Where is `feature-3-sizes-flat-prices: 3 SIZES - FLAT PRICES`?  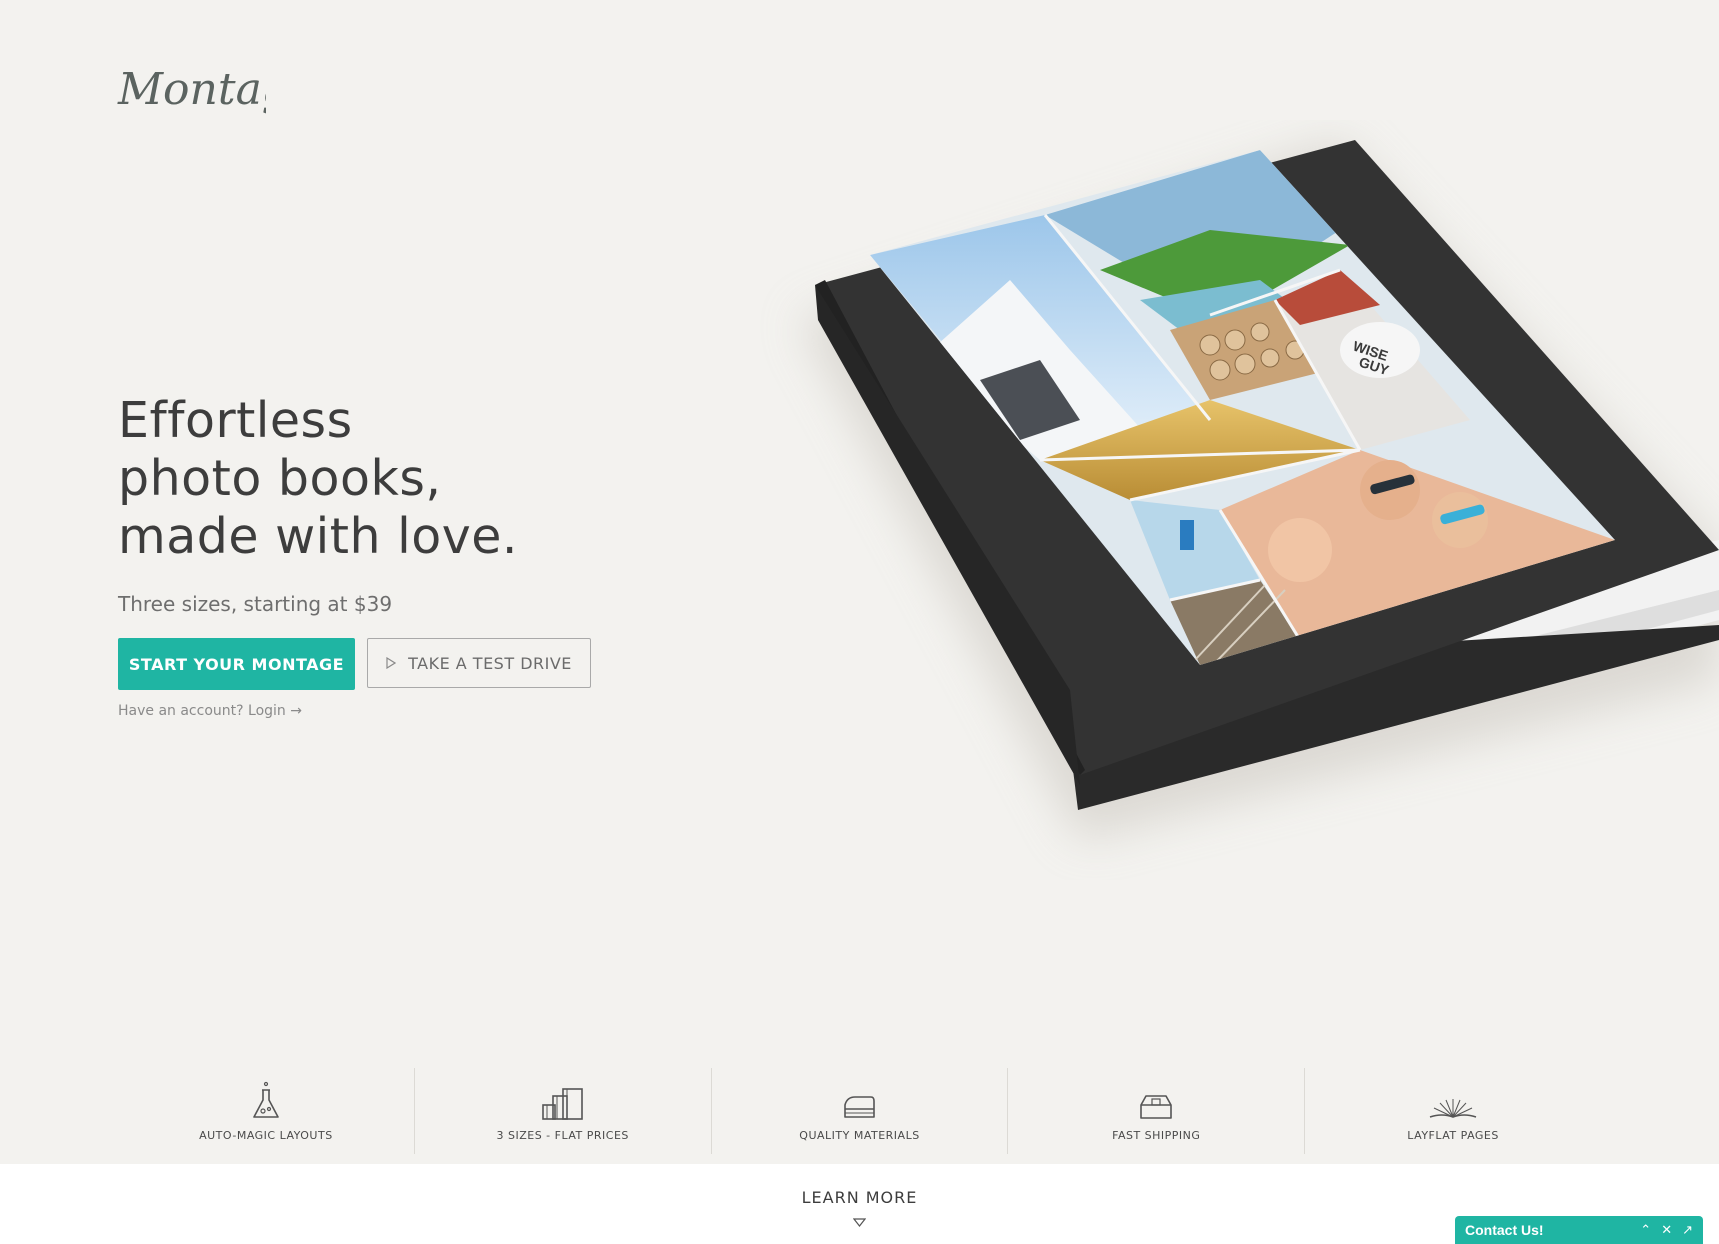 feature-3-sizes-flat-prices: 3 SIZES - FLAT PRICES is located at coordinates (563, 1111).